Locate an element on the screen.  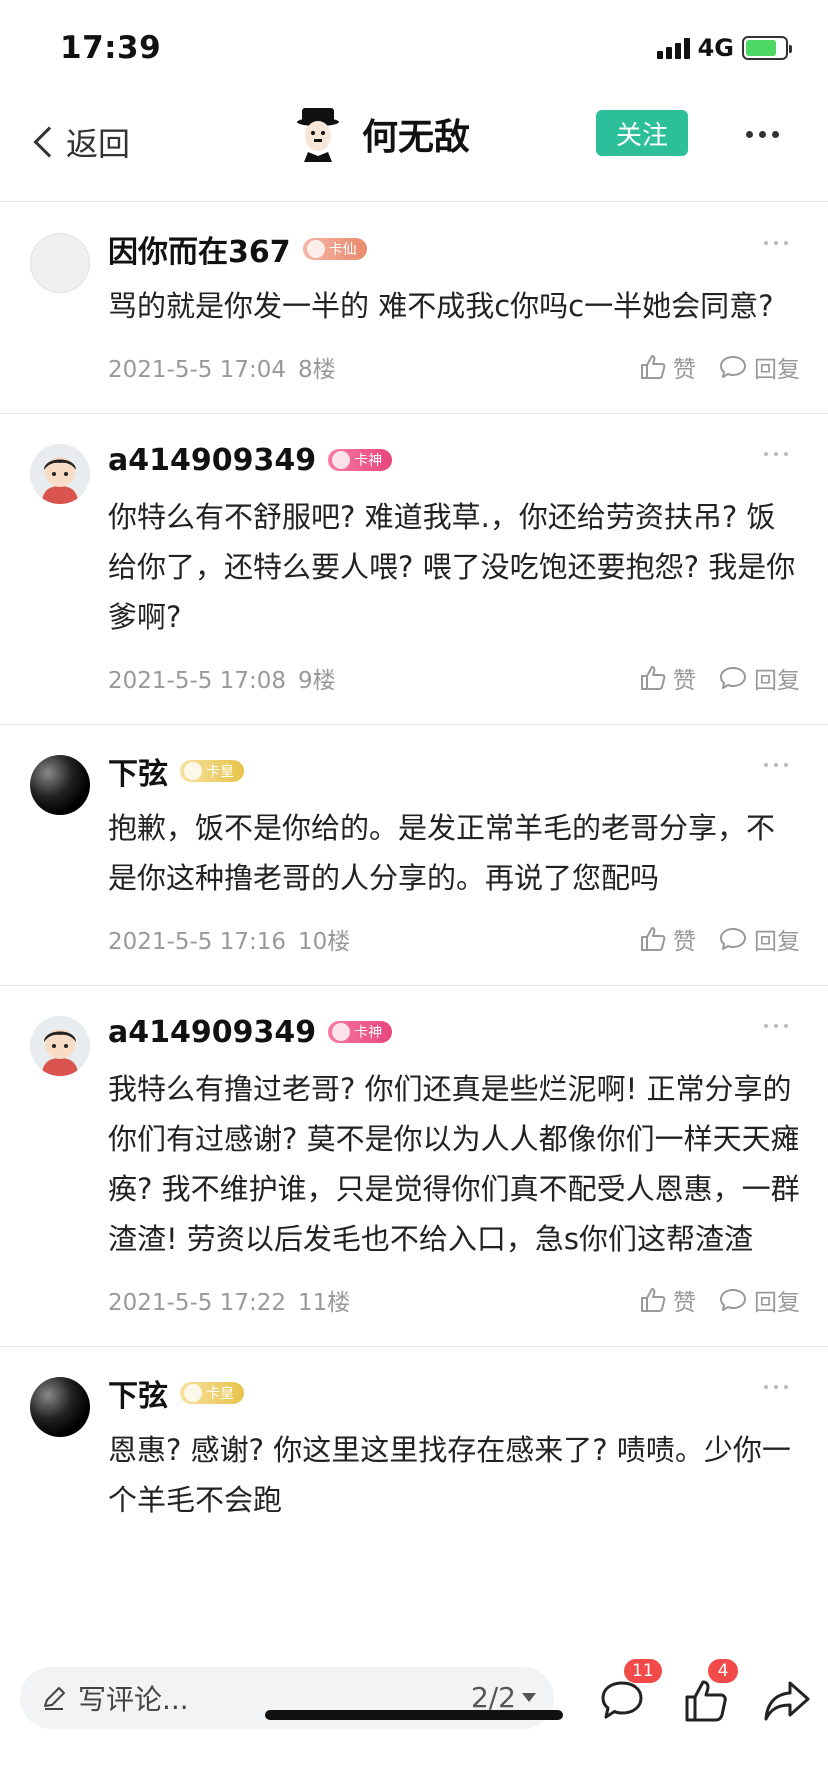
comment-text: 骂的就是你发一半的 难不成我c你吗c一半她会同意? is located at coordinates (441, 306).